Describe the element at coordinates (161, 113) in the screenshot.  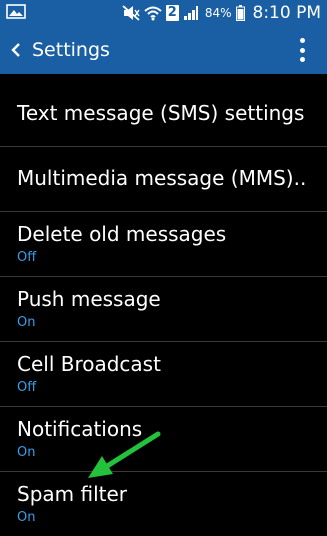
I see `list-item-title: Text message (SMS) settings` at that location.